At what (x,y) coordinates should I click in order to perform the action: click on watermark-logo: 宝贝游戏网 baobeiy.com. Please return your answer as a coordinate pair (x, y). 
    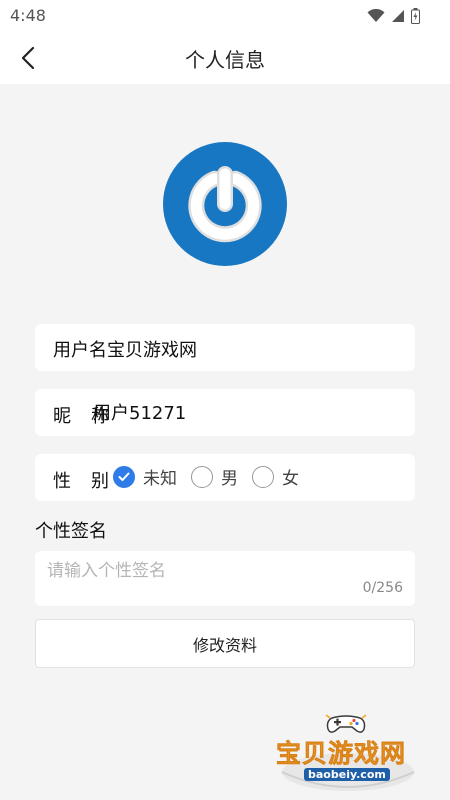
    Looking at the image, I should click on (345, 752).